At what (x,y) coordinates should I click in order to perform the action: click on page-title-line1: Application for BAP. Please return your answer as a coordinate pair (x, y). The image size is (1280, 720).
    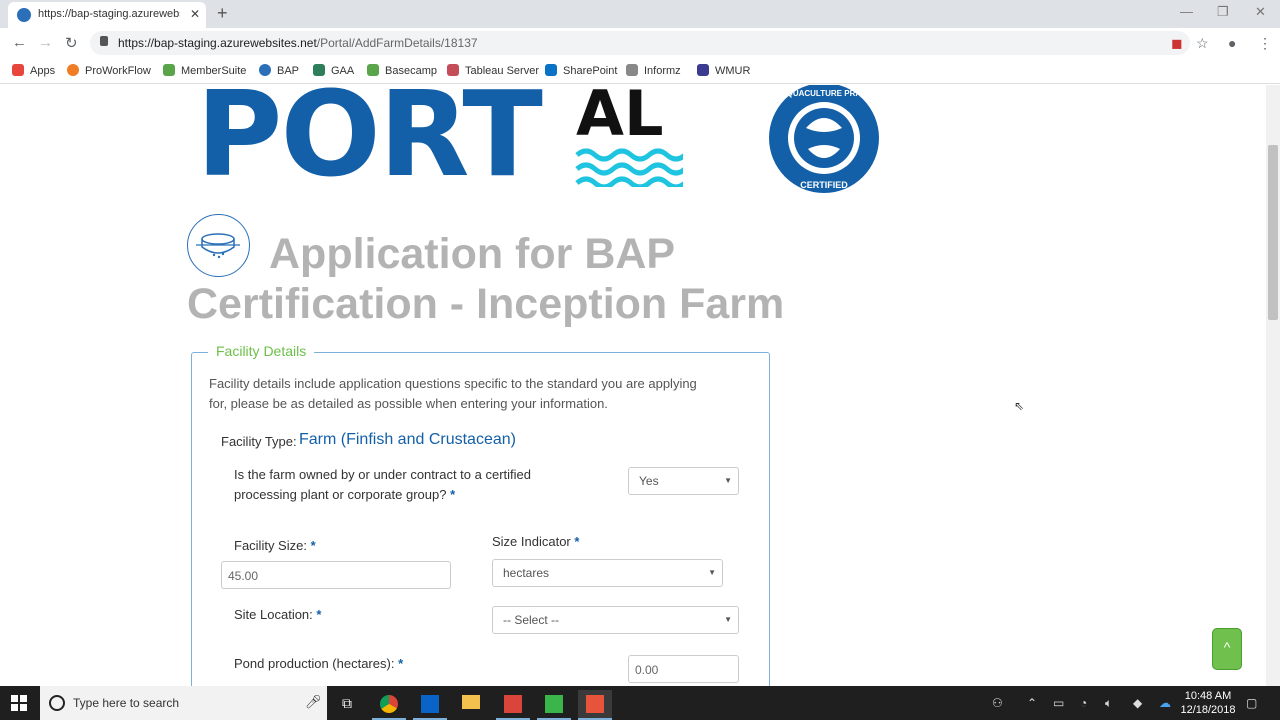
    Looking at the image, I should click on (472, 254).